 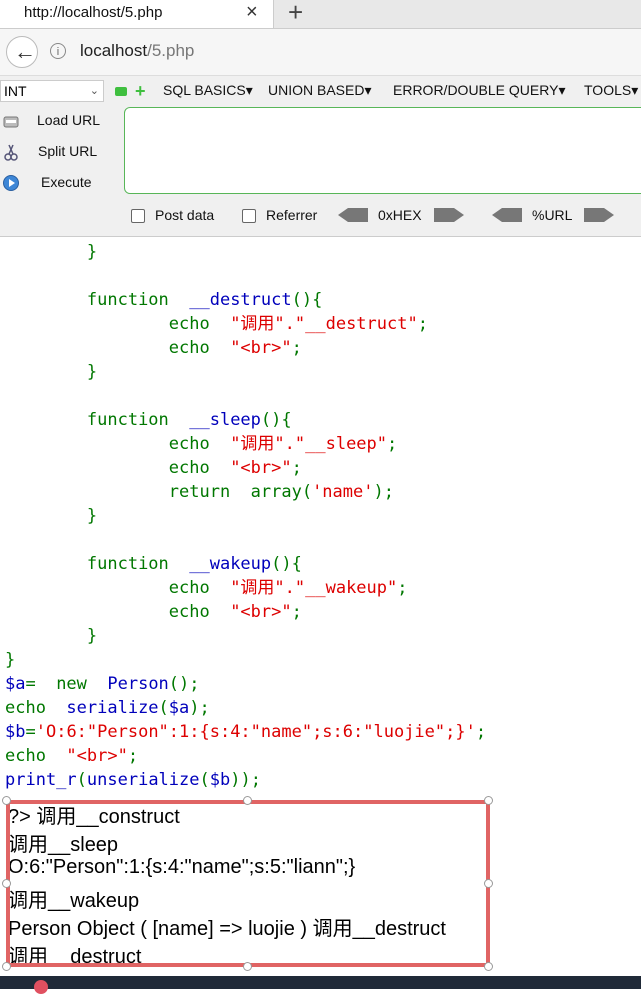 What do you see at coordinates (41, 987) in the screenshot?
I see `app-icon` at bounding box center [41, 987].